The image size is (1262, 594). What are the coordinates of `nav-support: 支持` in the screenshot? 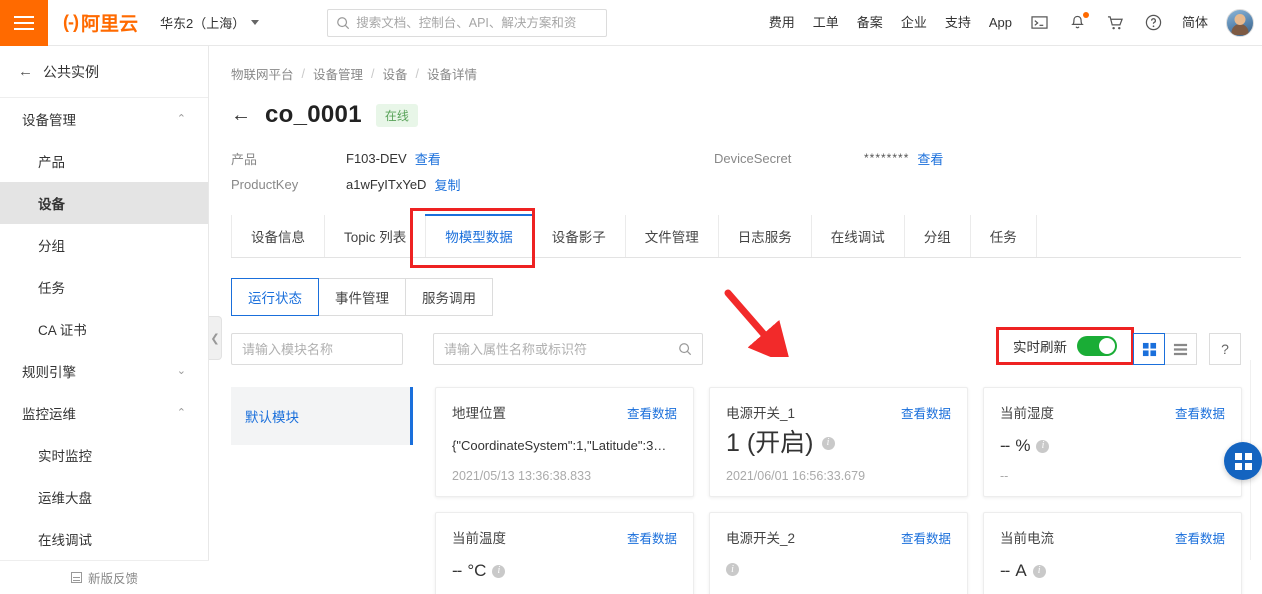 It's located at (958, 22).